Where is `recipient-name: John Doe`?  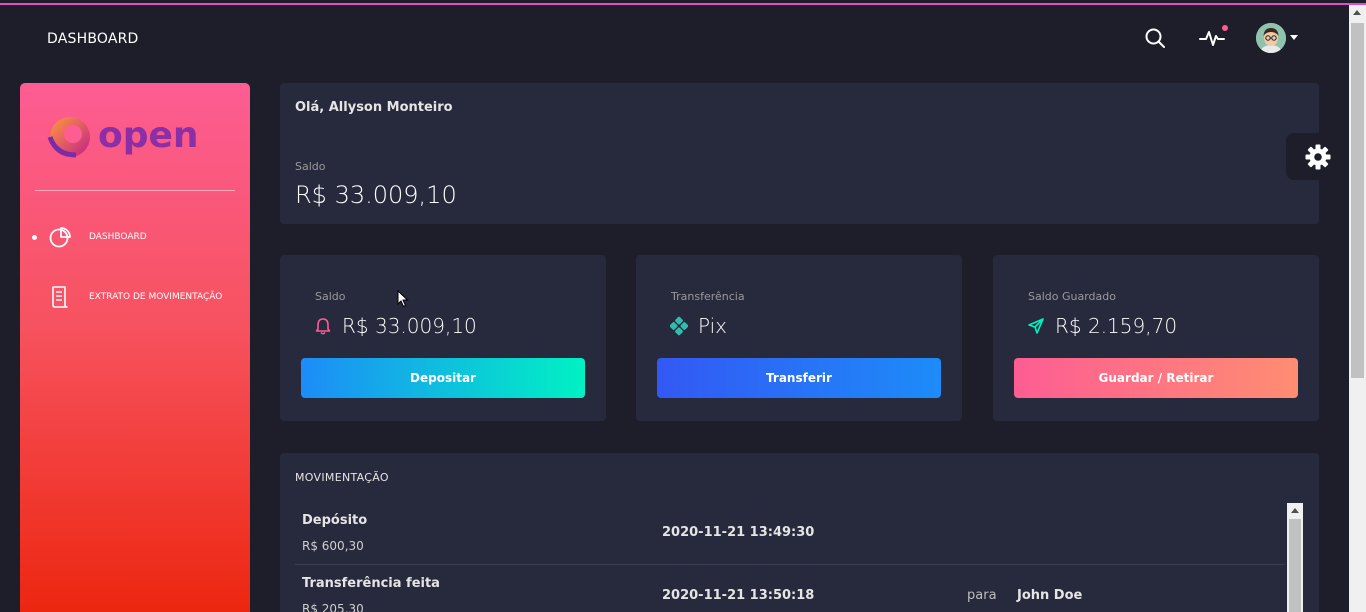
recipient-name: John Doe is located at coordinates (1050, 595).